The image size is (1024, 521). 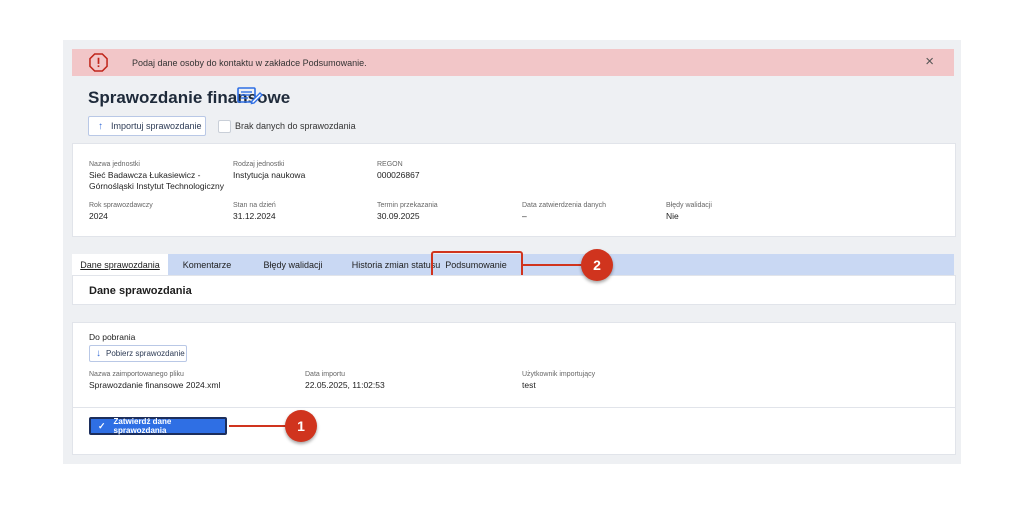 I want to click on deadline-field: Termin przekazania 30.09.2025, so click(x=407, y=211).